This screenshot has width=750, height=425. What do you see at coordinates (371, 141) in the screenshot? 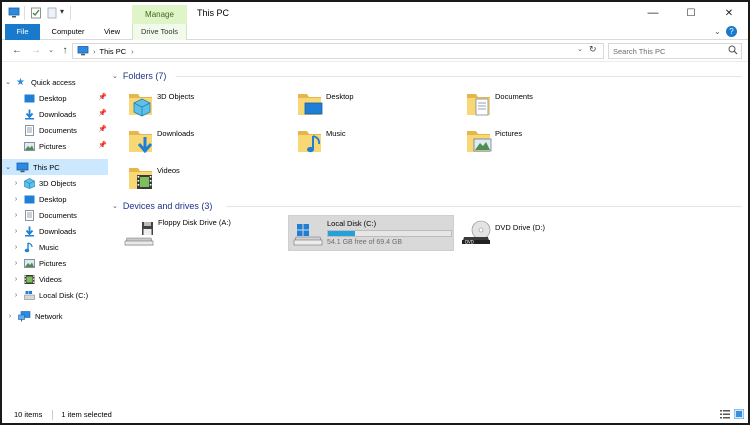
I see `folder-music: Music` at bounding box center [371, 141].